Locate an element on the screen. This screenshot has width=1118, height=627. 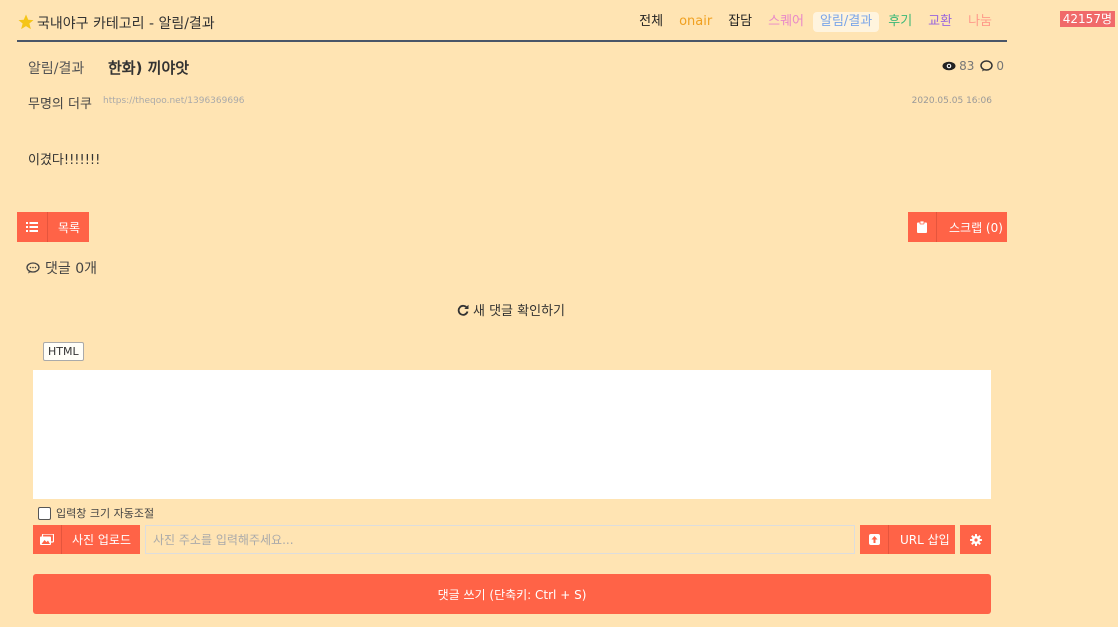
post-url: https://theqoo.net/1396369696 is located at coordinates (174, 101).